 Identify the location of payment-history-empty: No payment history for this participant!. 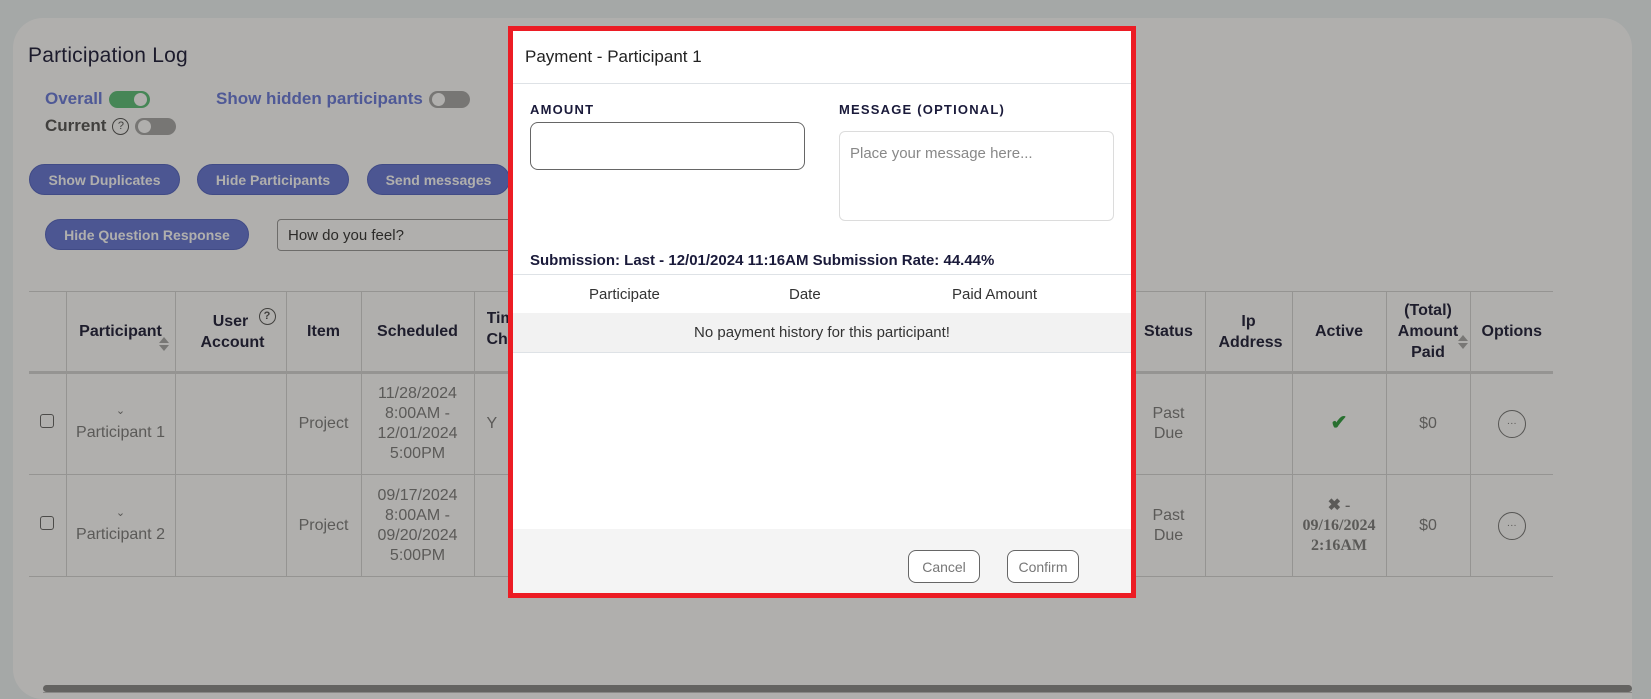
(822, 333).